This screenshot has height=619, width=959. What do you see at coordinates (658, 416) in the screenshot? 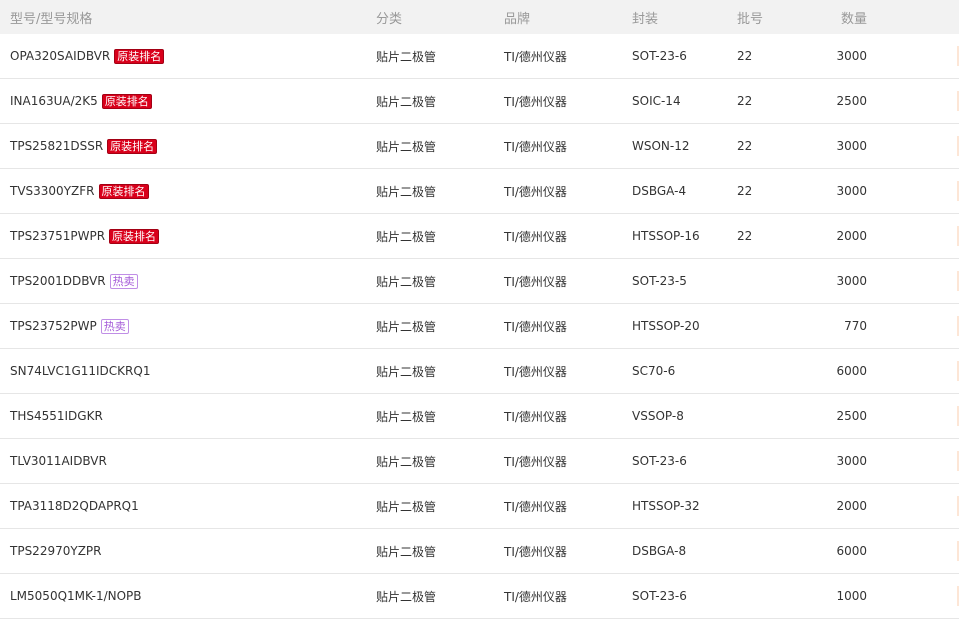
I see `package-cell: VSSOP-8` at bounding box center [658, 416].